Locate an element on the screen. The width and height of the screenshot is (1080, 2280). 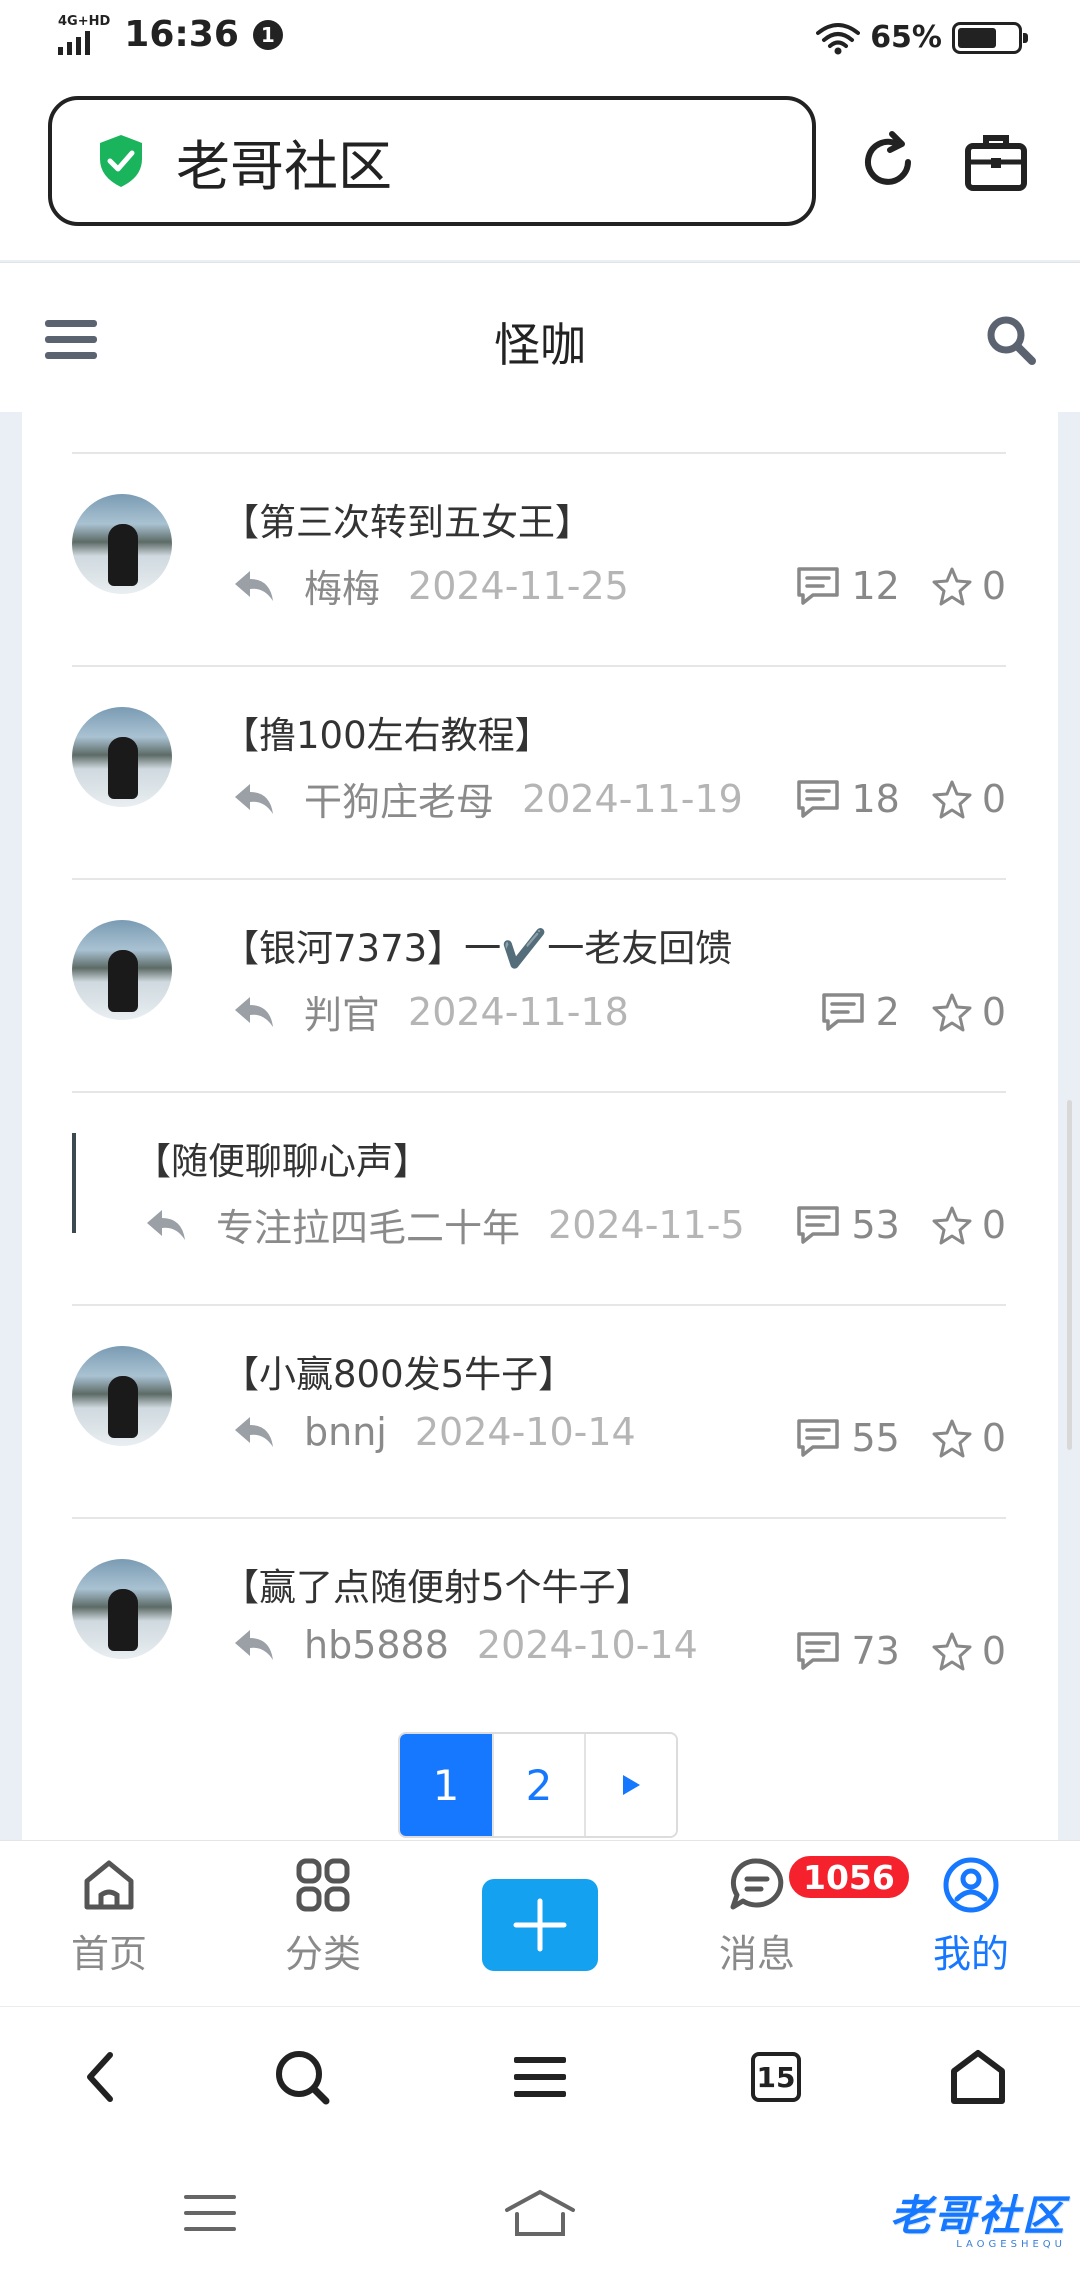
post-list-item: 【撸100左右教程】 干狗庄老母 2024-11-19 18 0 is located at coordinates (539, 771).